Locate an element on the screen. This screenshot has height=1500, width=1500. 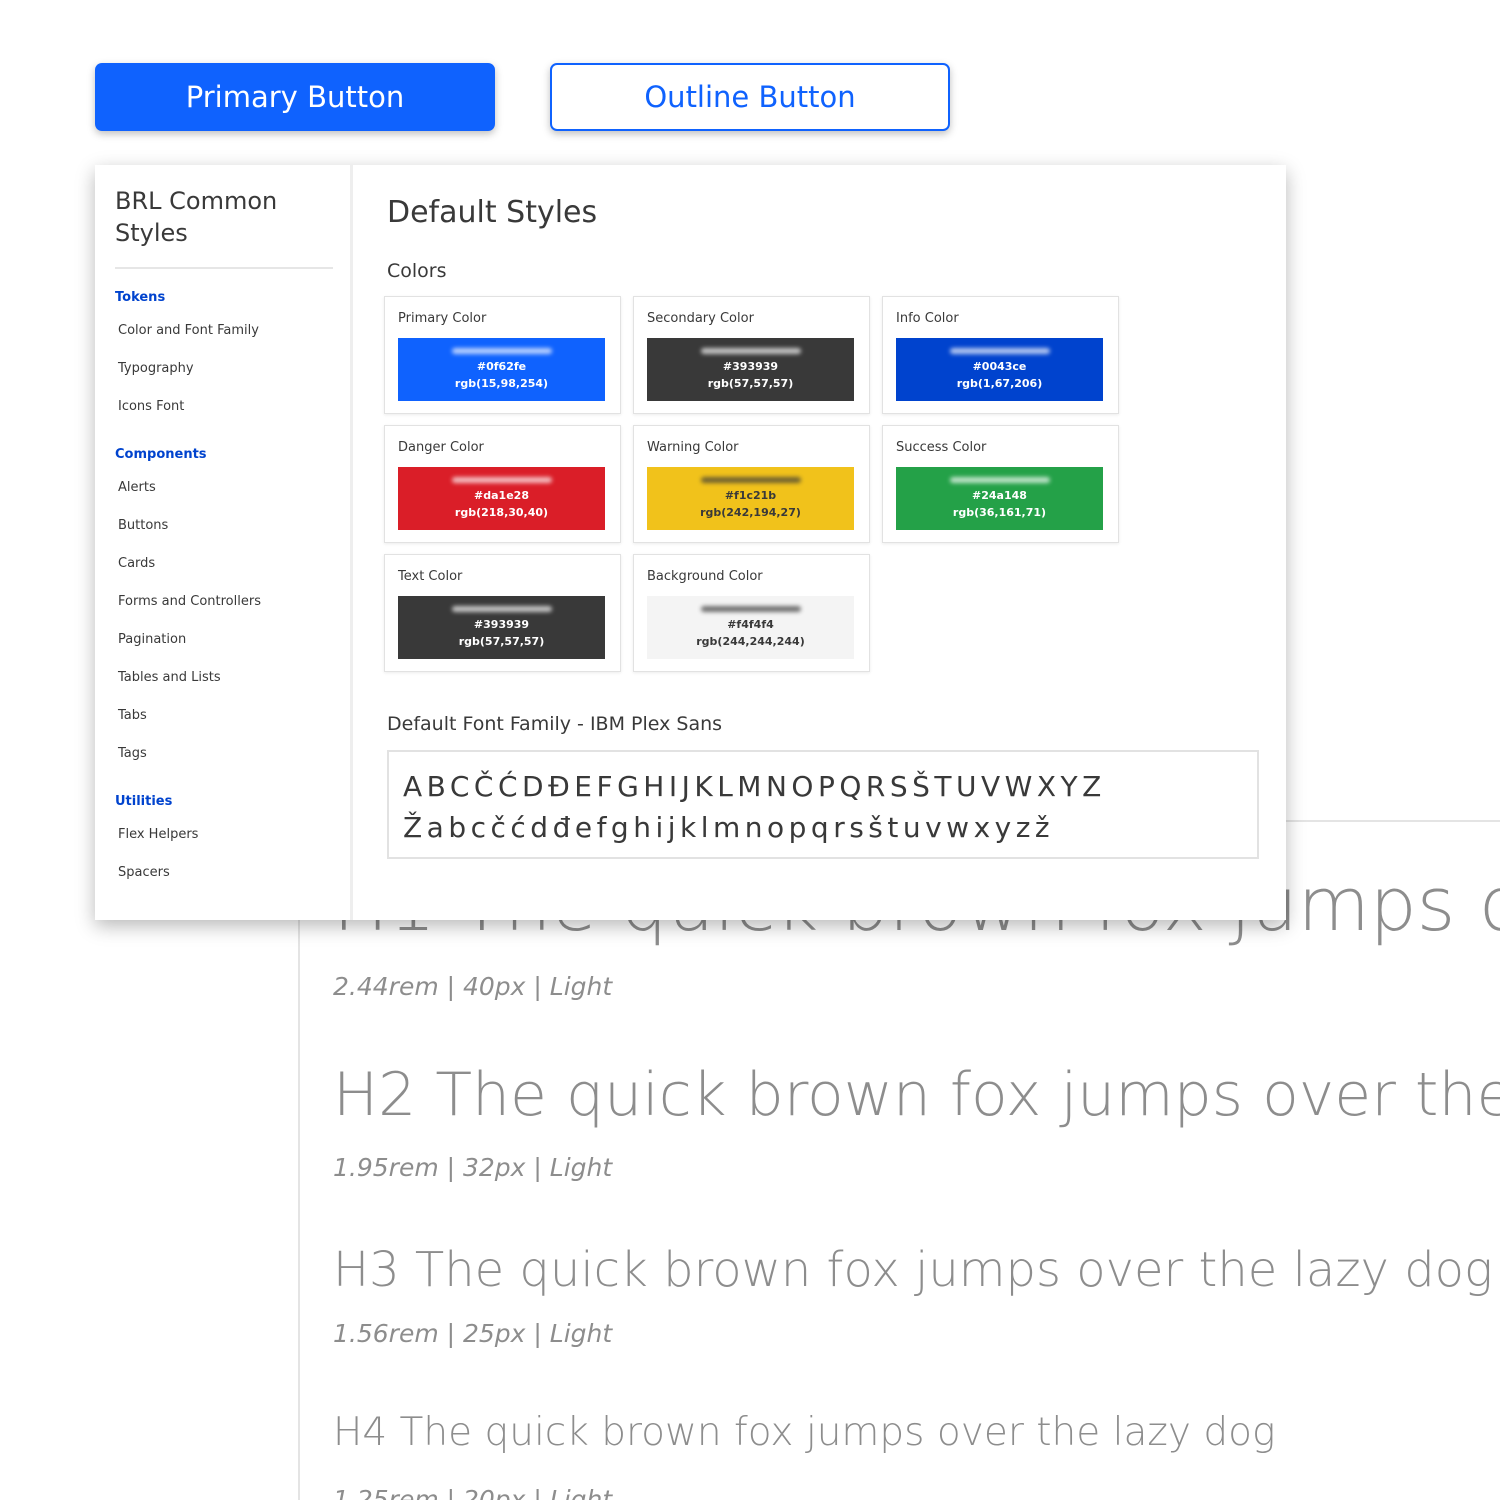
sidebar-item-typography: Typography is located at coordinates (156, 368).